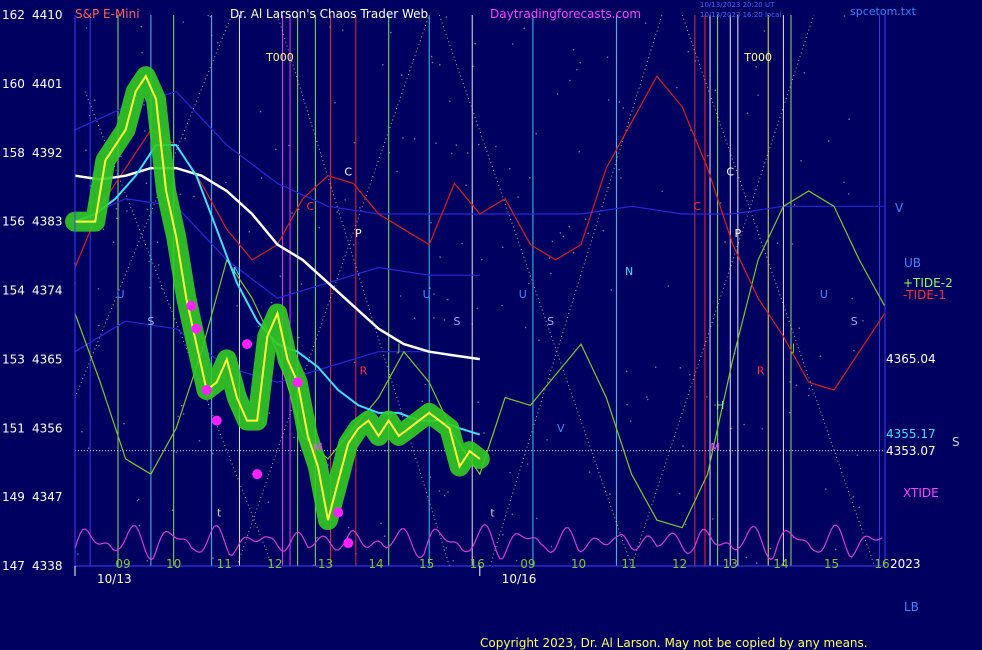 The width and height of the screenshot is (982, 650). Describe the element at coordinates (47, 222) in the screenshot. I see `y-tick-right: 4383` at that location.